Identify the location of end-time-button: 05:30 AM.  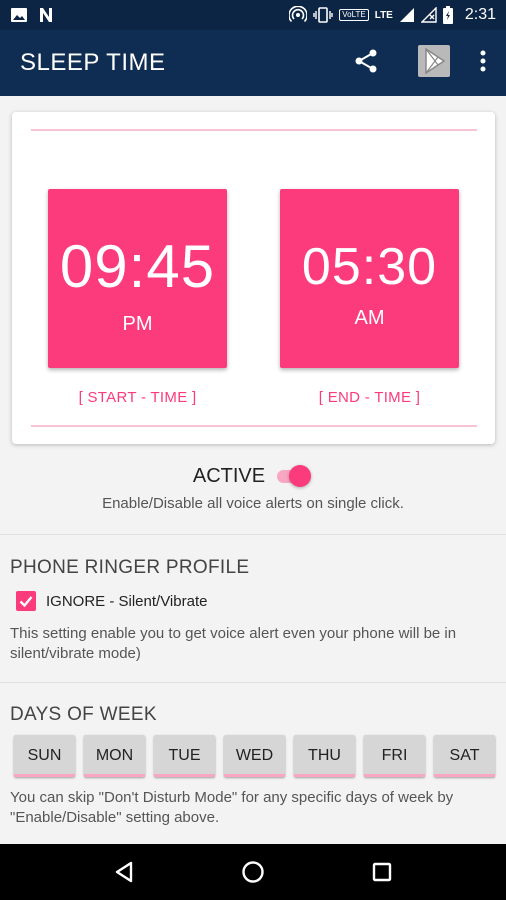
(369, 278).